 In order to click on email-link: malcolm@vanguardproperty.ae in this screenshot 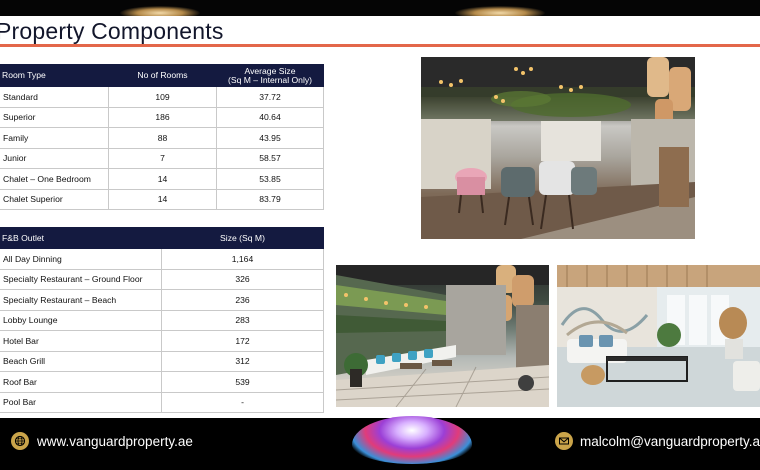, I will do `click(670, 441)`.